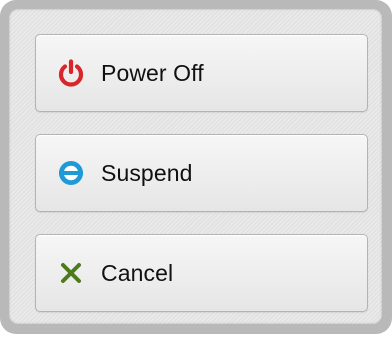  What do you see at coordinates (137, 272) in the screenshot?
I see `cancel-label: Cancel` at bounding box center [137, 272].